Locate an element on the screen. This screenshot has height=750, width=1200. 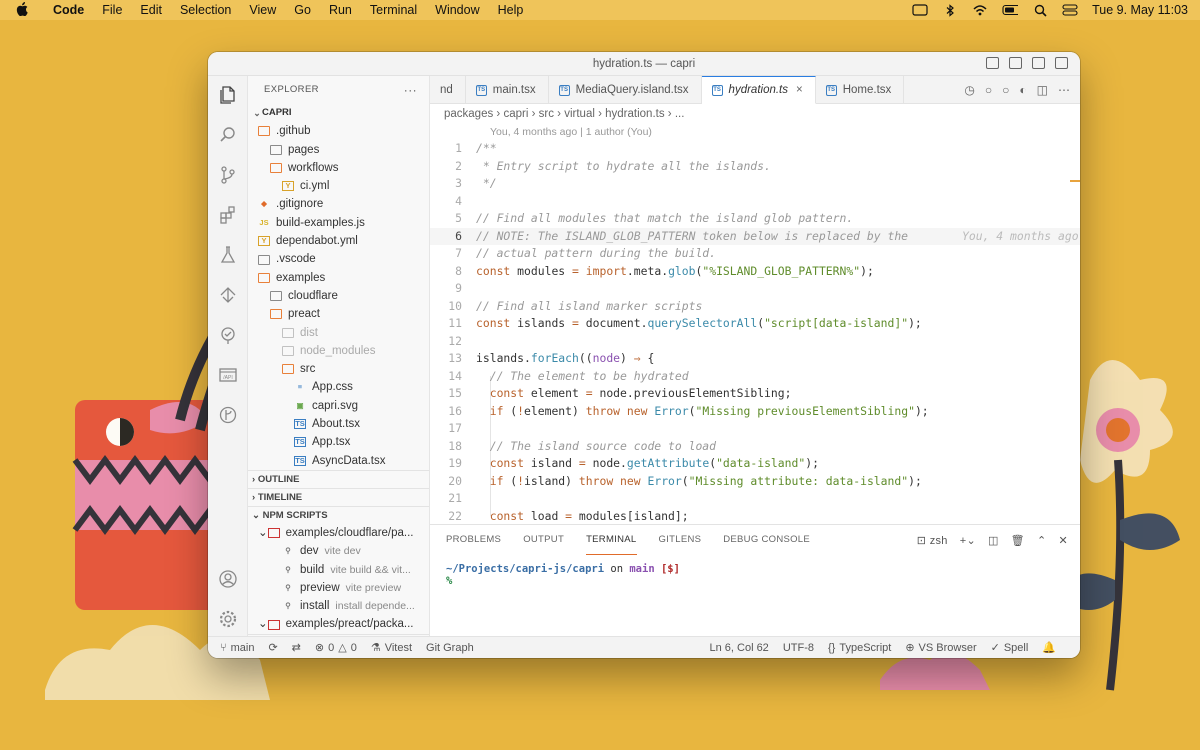
maximize-panel-icon: ⌃ is located at coordinates (1042, 540).